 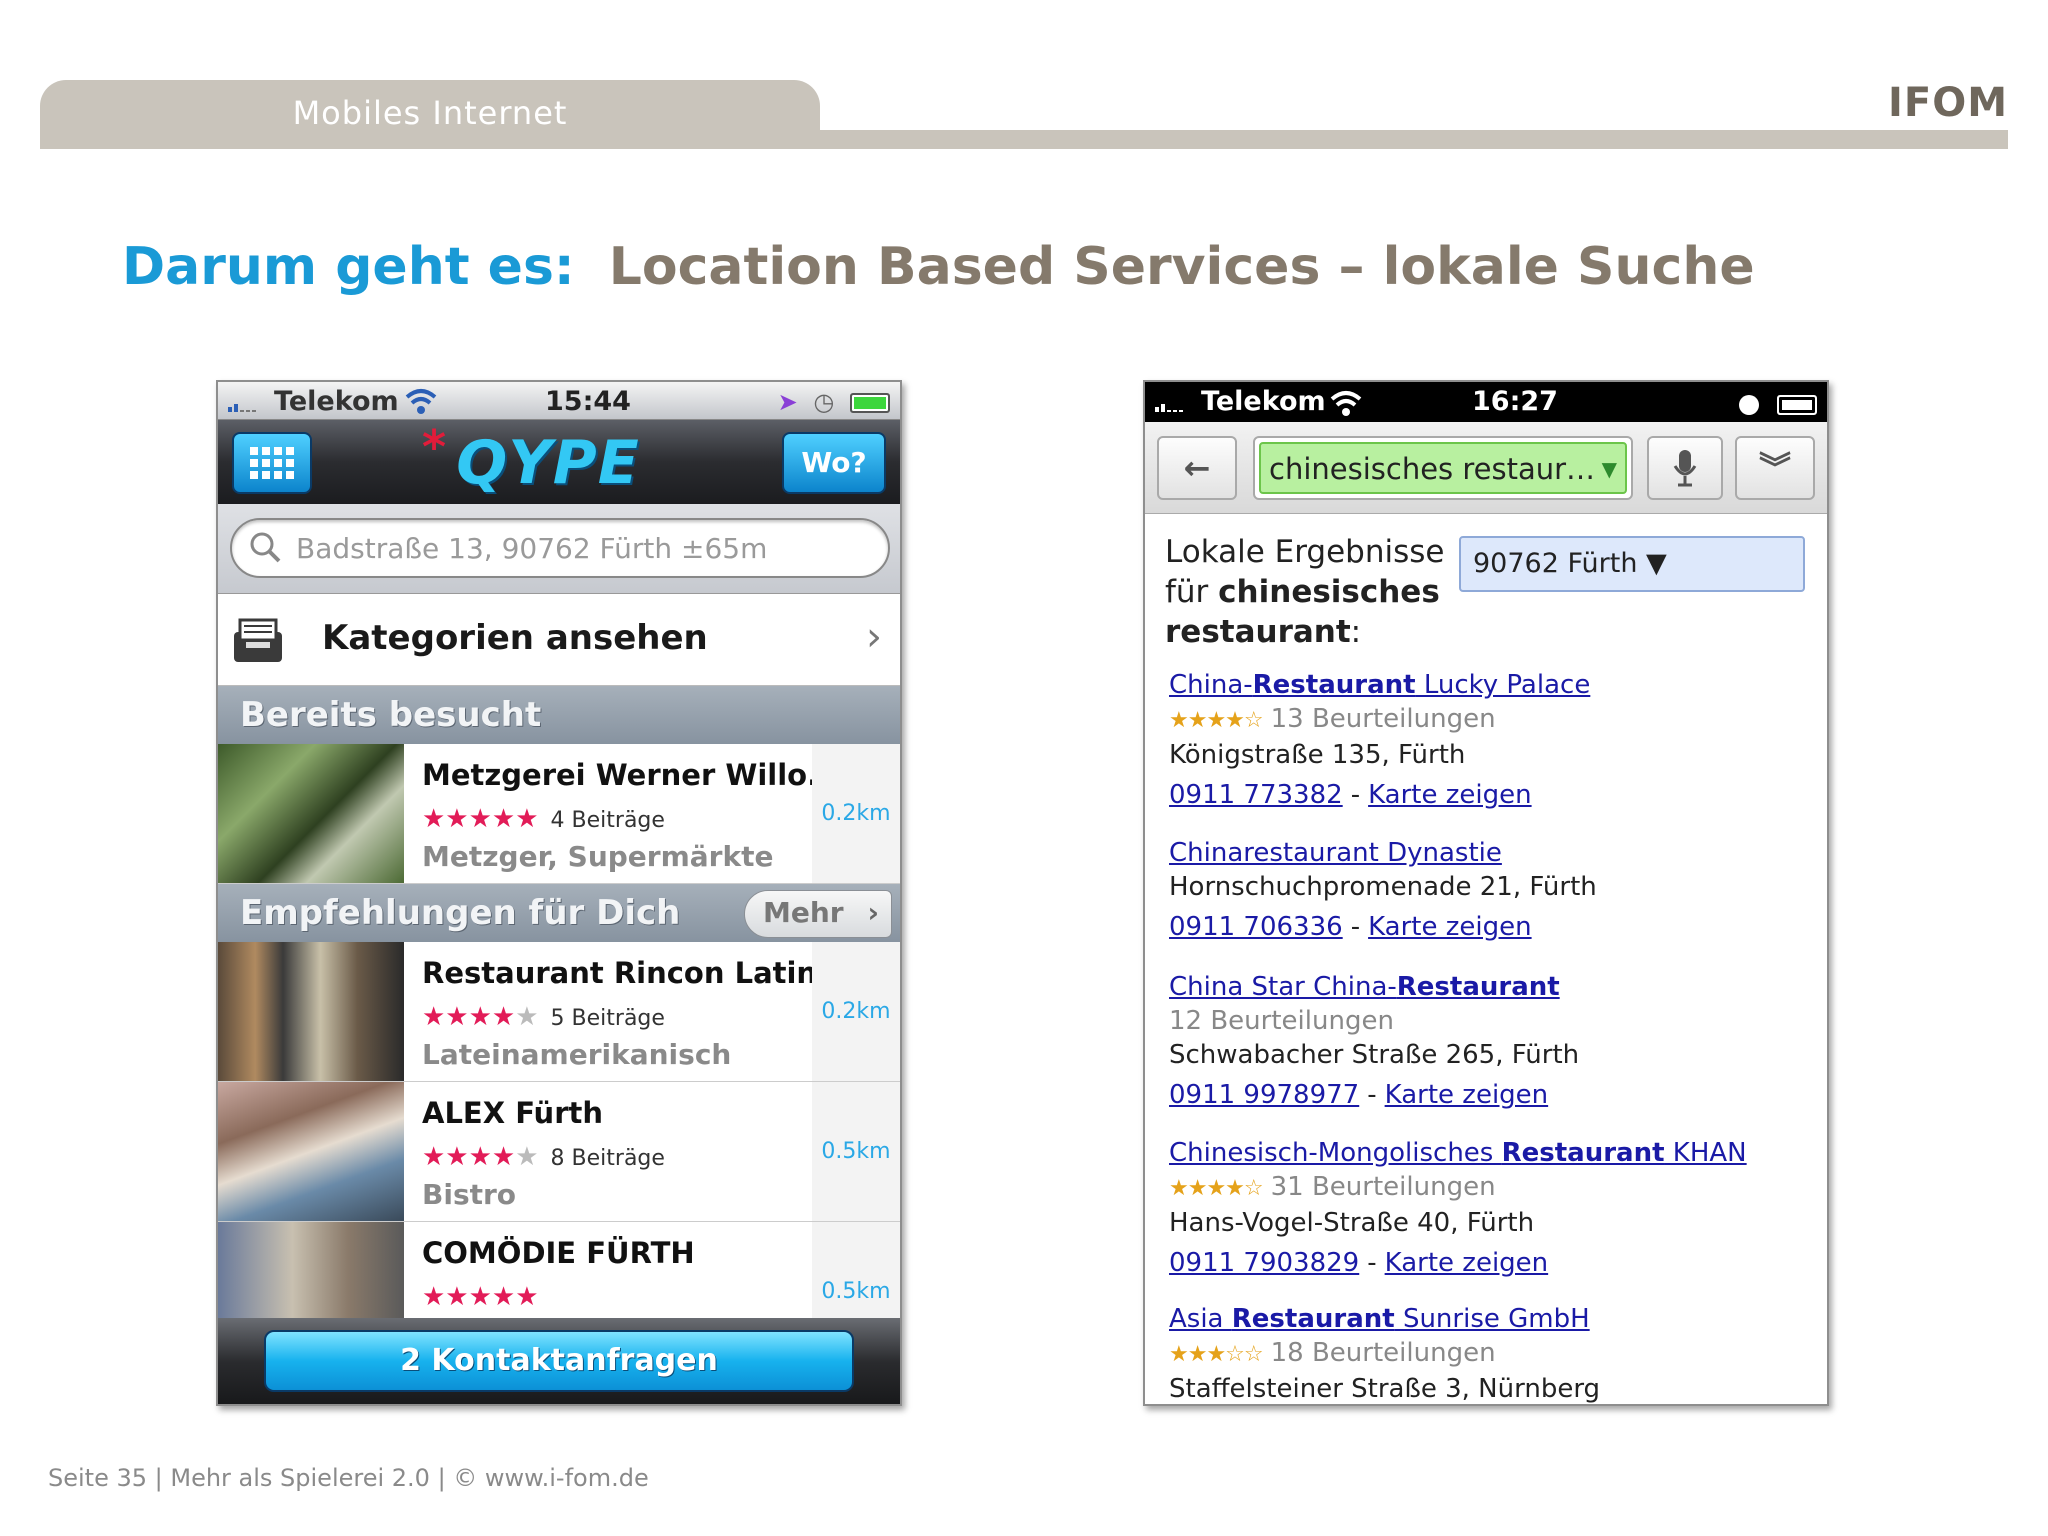 I want to click on result-title-link: Chinarestaurant Dynastie, so click(x=1489, y=853).